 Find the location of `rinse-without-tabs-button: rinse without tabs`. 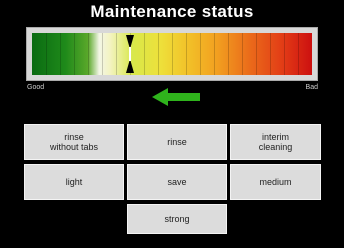

rinse-without-tabs-button: rinse without tabs is located at coordinates (74, 142).